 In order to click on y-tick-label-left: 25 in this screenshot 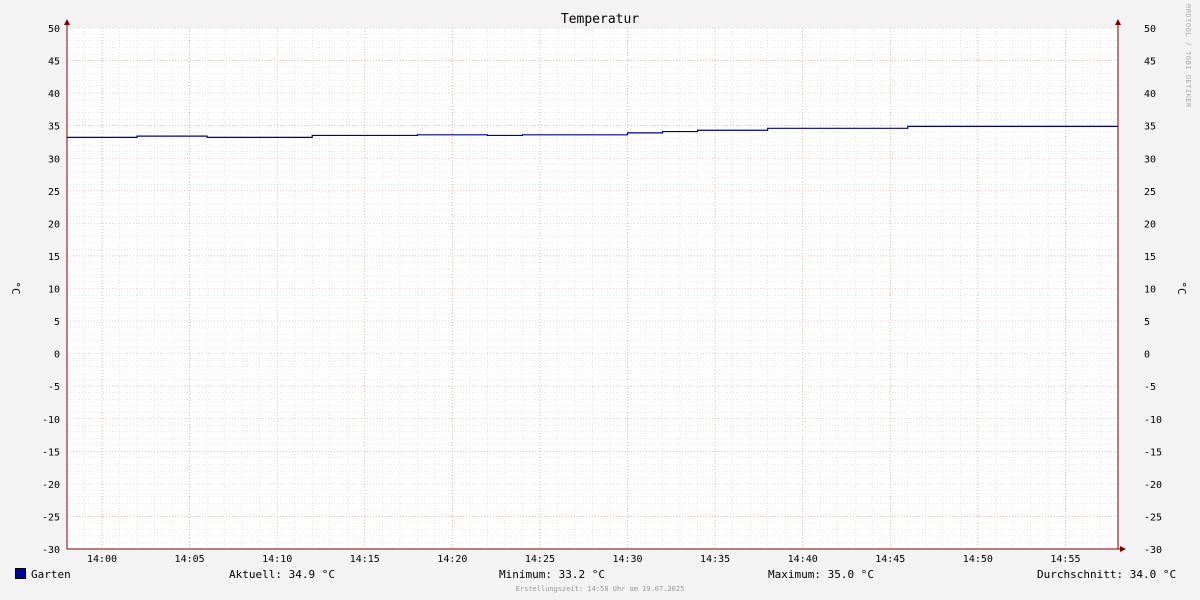, I will do `click(54, 192)`.